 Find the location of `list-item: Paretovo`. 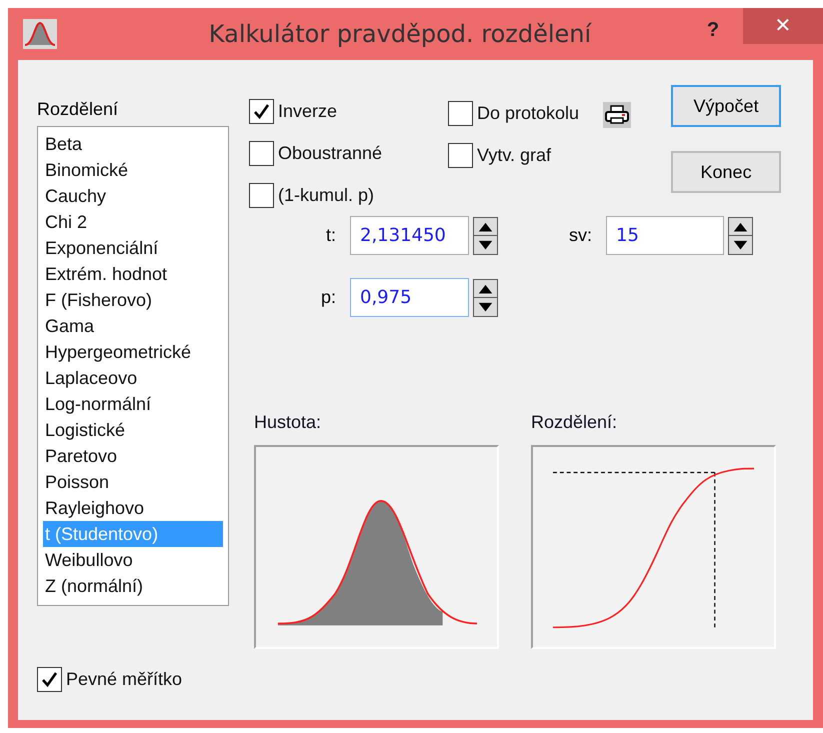

list-item: Paretovo is located at coordinates (133, 456).